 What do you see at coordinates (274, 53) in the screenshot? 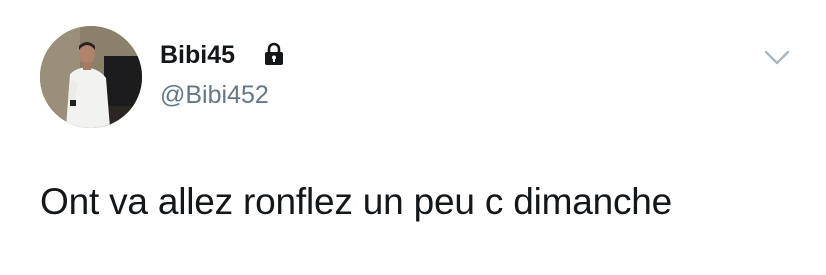
I see `lock-icon` at bounding box center [274, 53].